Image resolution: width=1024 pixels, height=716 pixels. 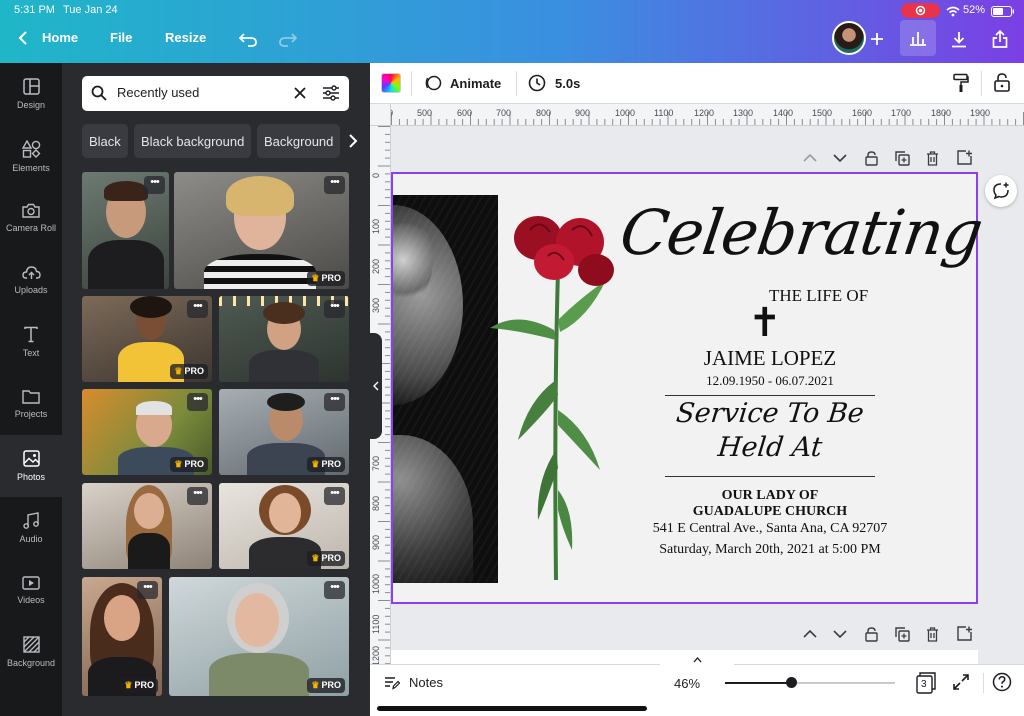 What do you see at coordinates (462, 83) in the screenshot?
I see `animate-button: Animate` at bounding box center [462, 83].